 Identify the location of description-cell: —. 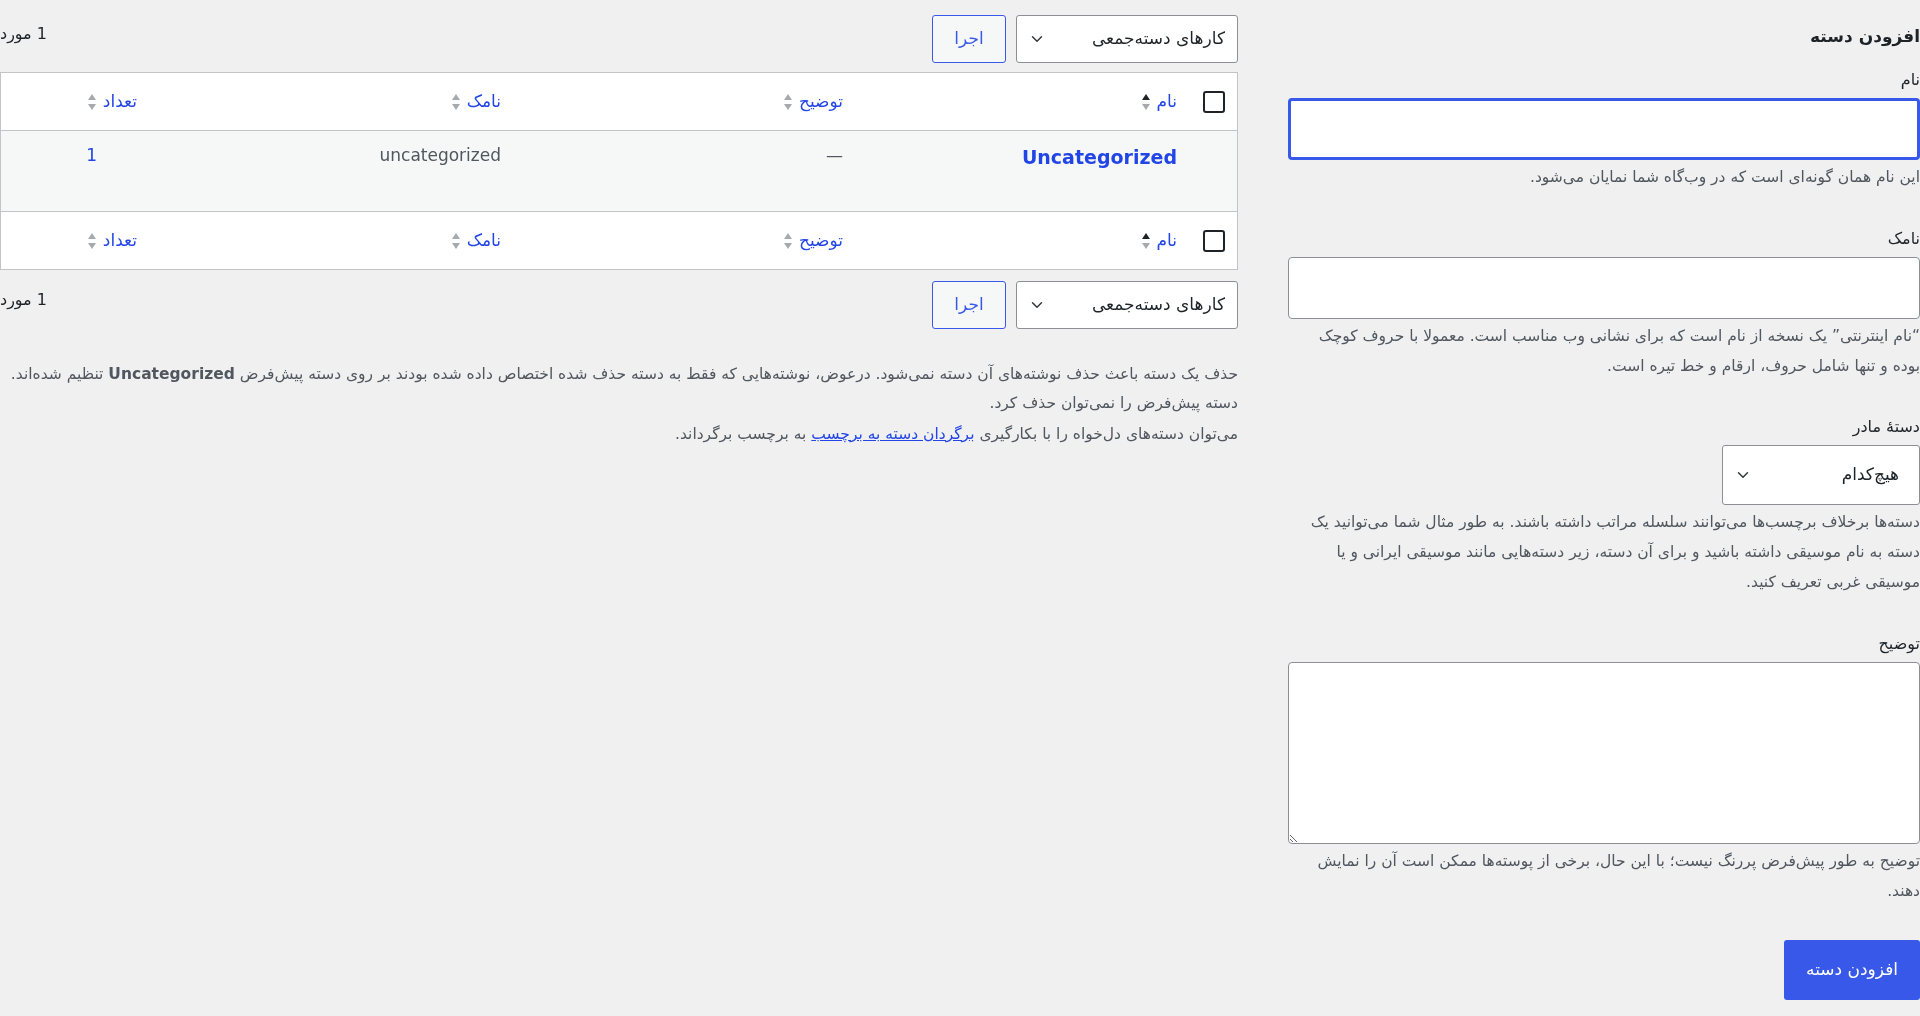
(834, 155).